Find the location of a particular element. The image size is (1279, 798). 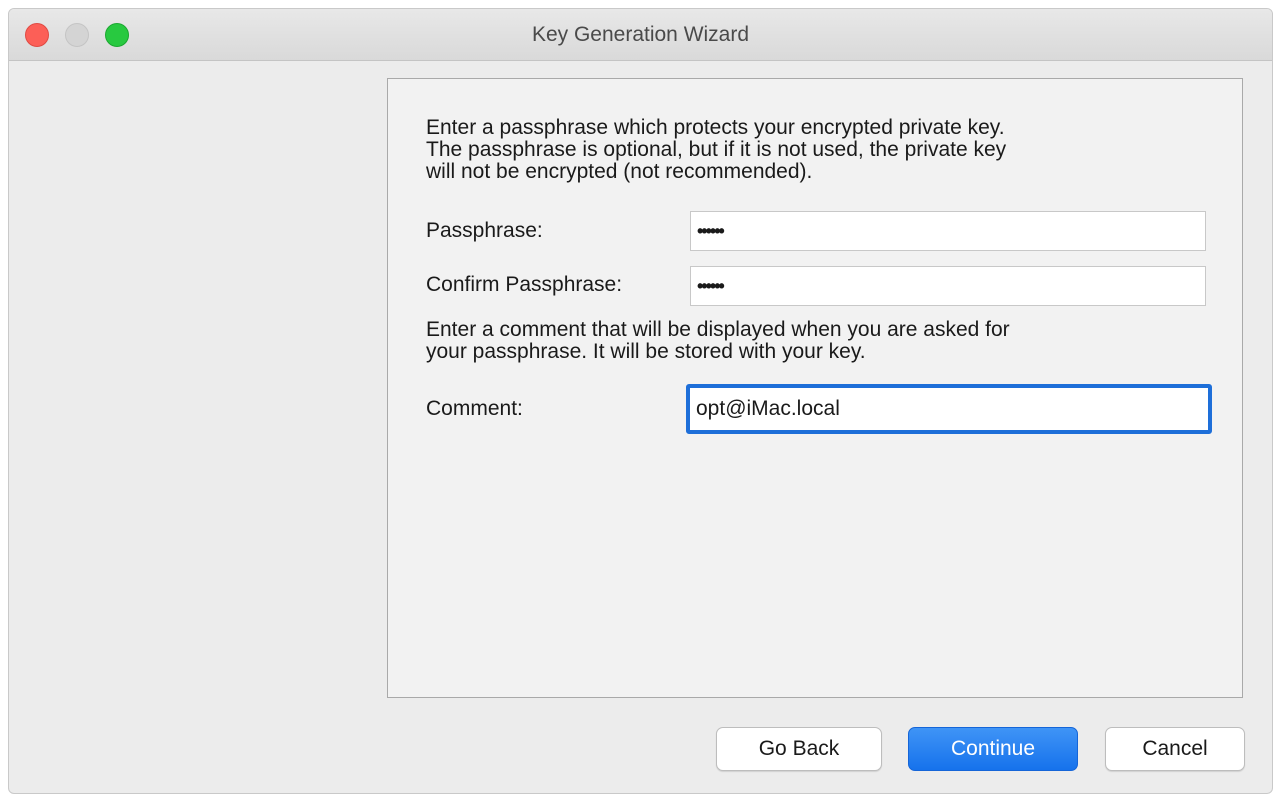

go-back-button: Go Back is located at coordinates (799, 749).